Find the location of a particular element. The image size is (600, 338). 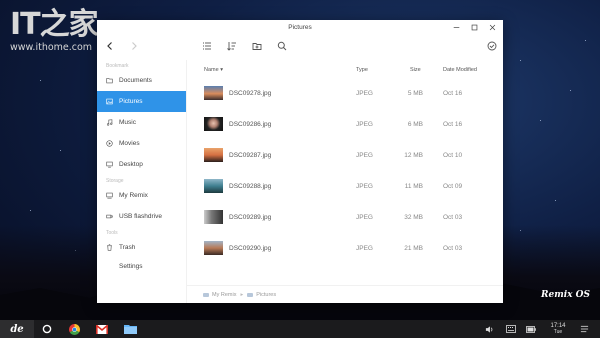

watermark: IT之家 www.ithome.com is located at coordinates (54, 30).